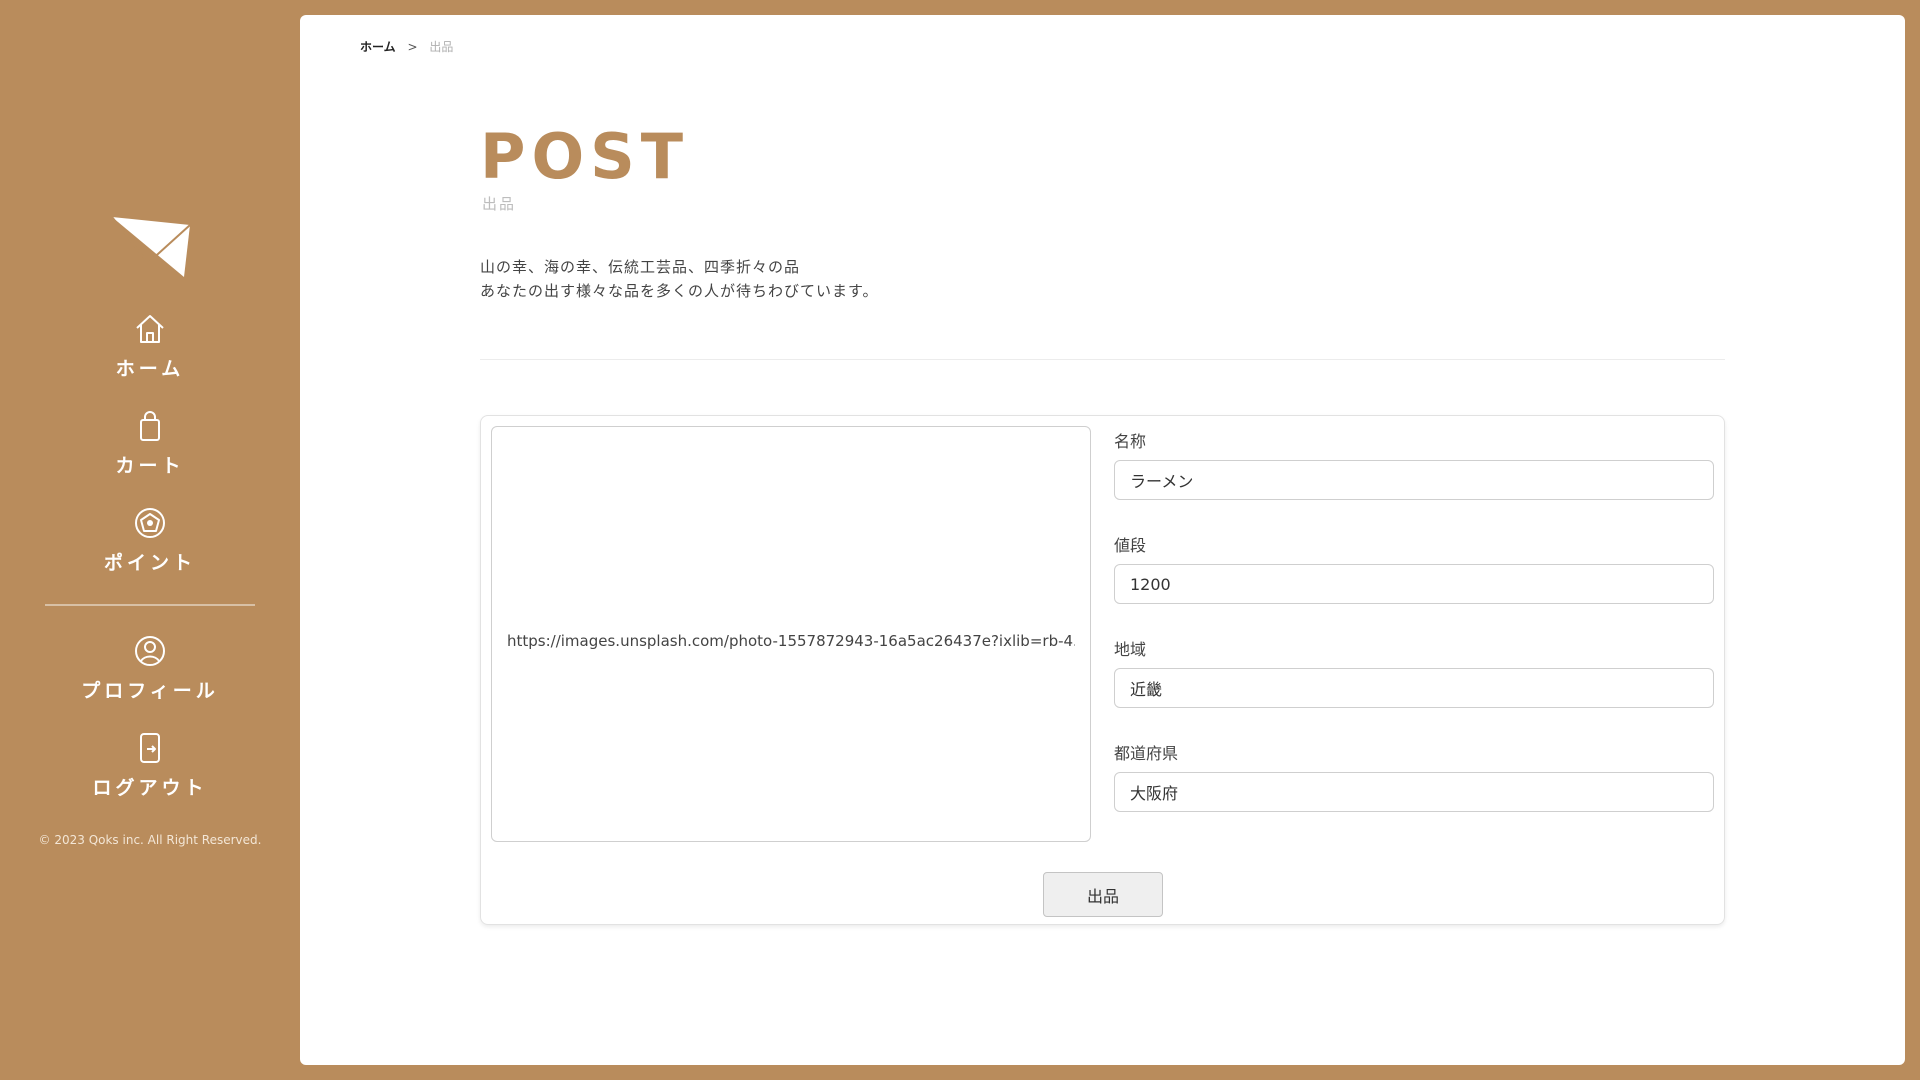 The image size is (1920, 1080). What do you see at coordinates (499, 204) in the screenshot?
I see `page-subtitle: 出品` at bounding box center [499, 204].